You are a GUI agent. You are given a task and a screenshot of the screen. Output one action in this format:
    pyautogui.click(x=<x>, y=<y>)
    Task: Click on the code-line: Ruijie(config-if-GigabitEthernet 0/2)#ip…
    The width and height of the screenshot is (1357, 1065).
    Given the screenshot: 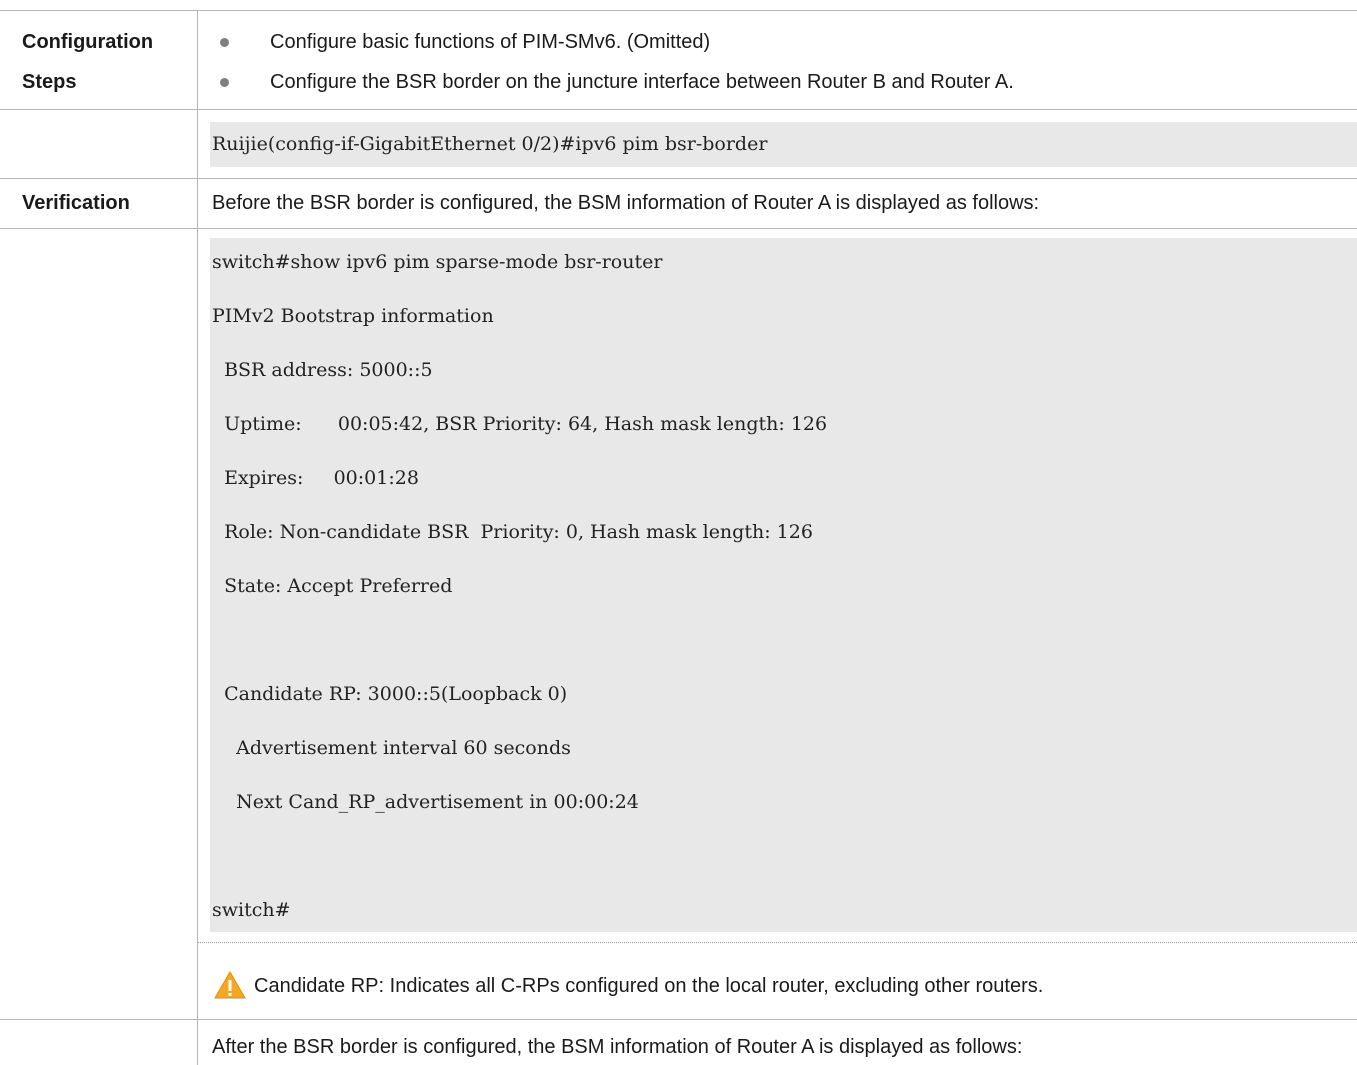 What is the action you would take?
    pyautogui.click(x=490, y=144)
    